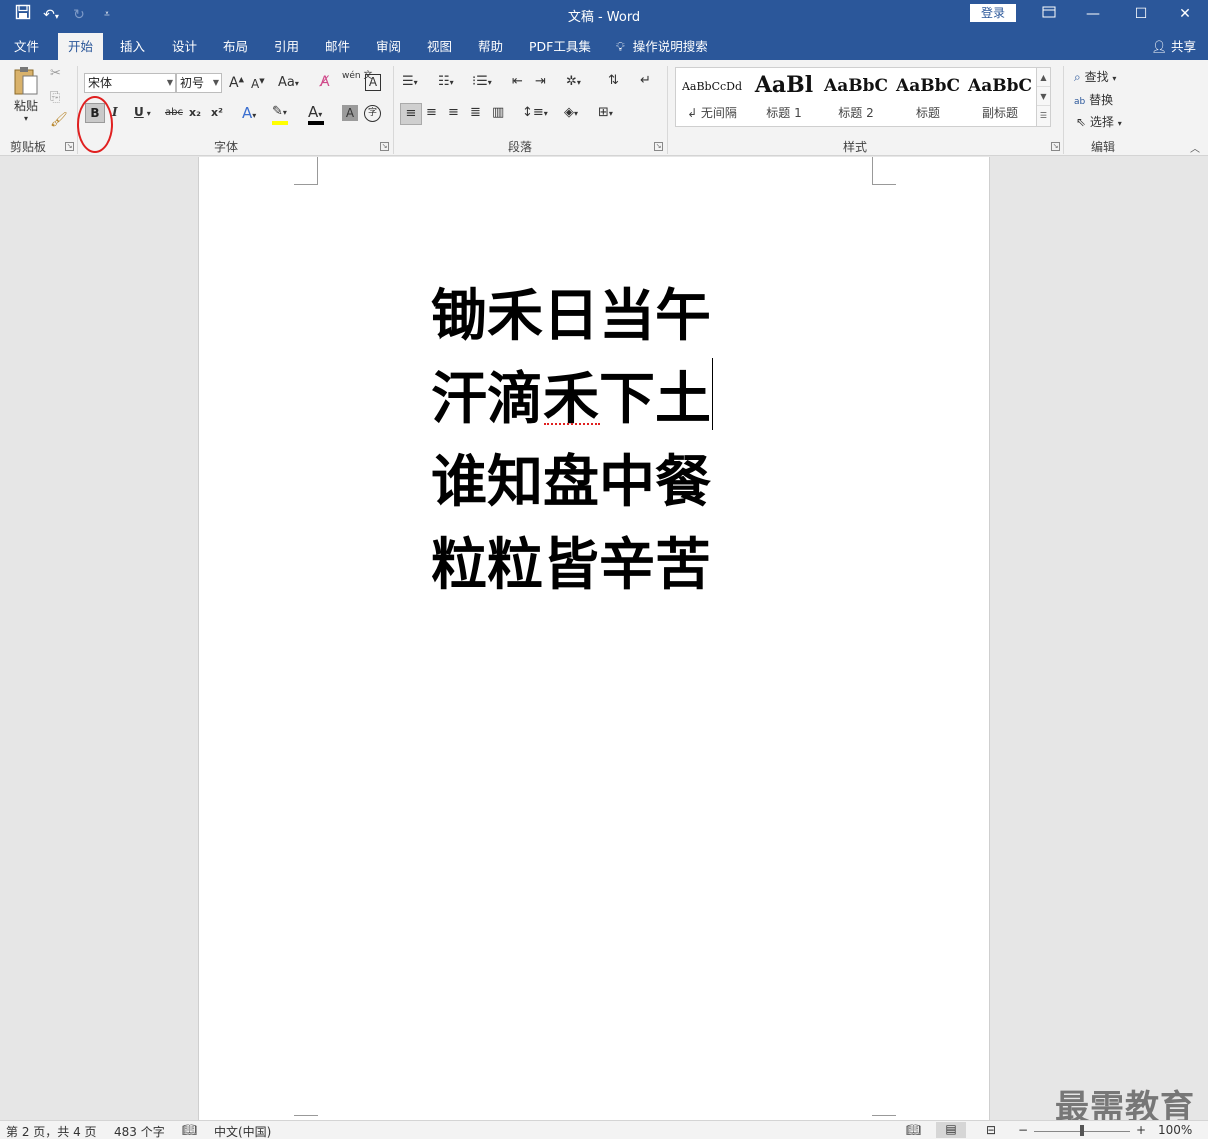  I want to click on cut-icon: ✂, so click(55, 73).